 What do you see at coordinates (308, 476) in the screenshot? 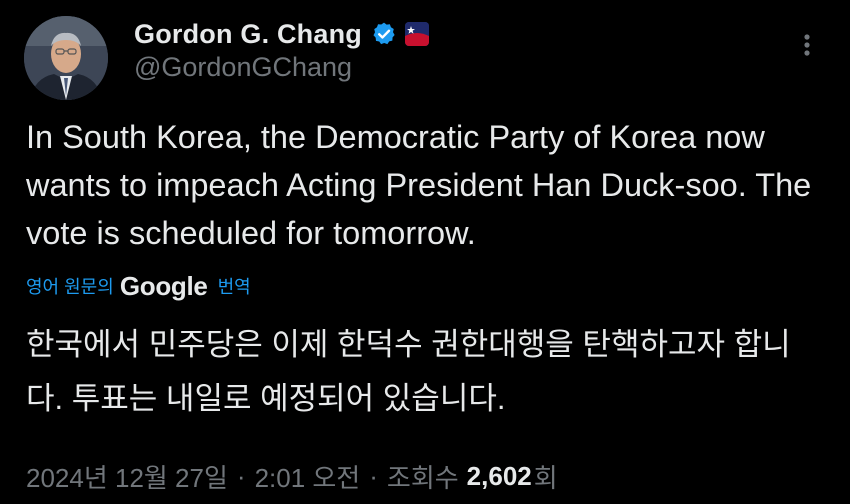
I see `tweet-time: 2:01 오전` at bounding box center [308, 476].